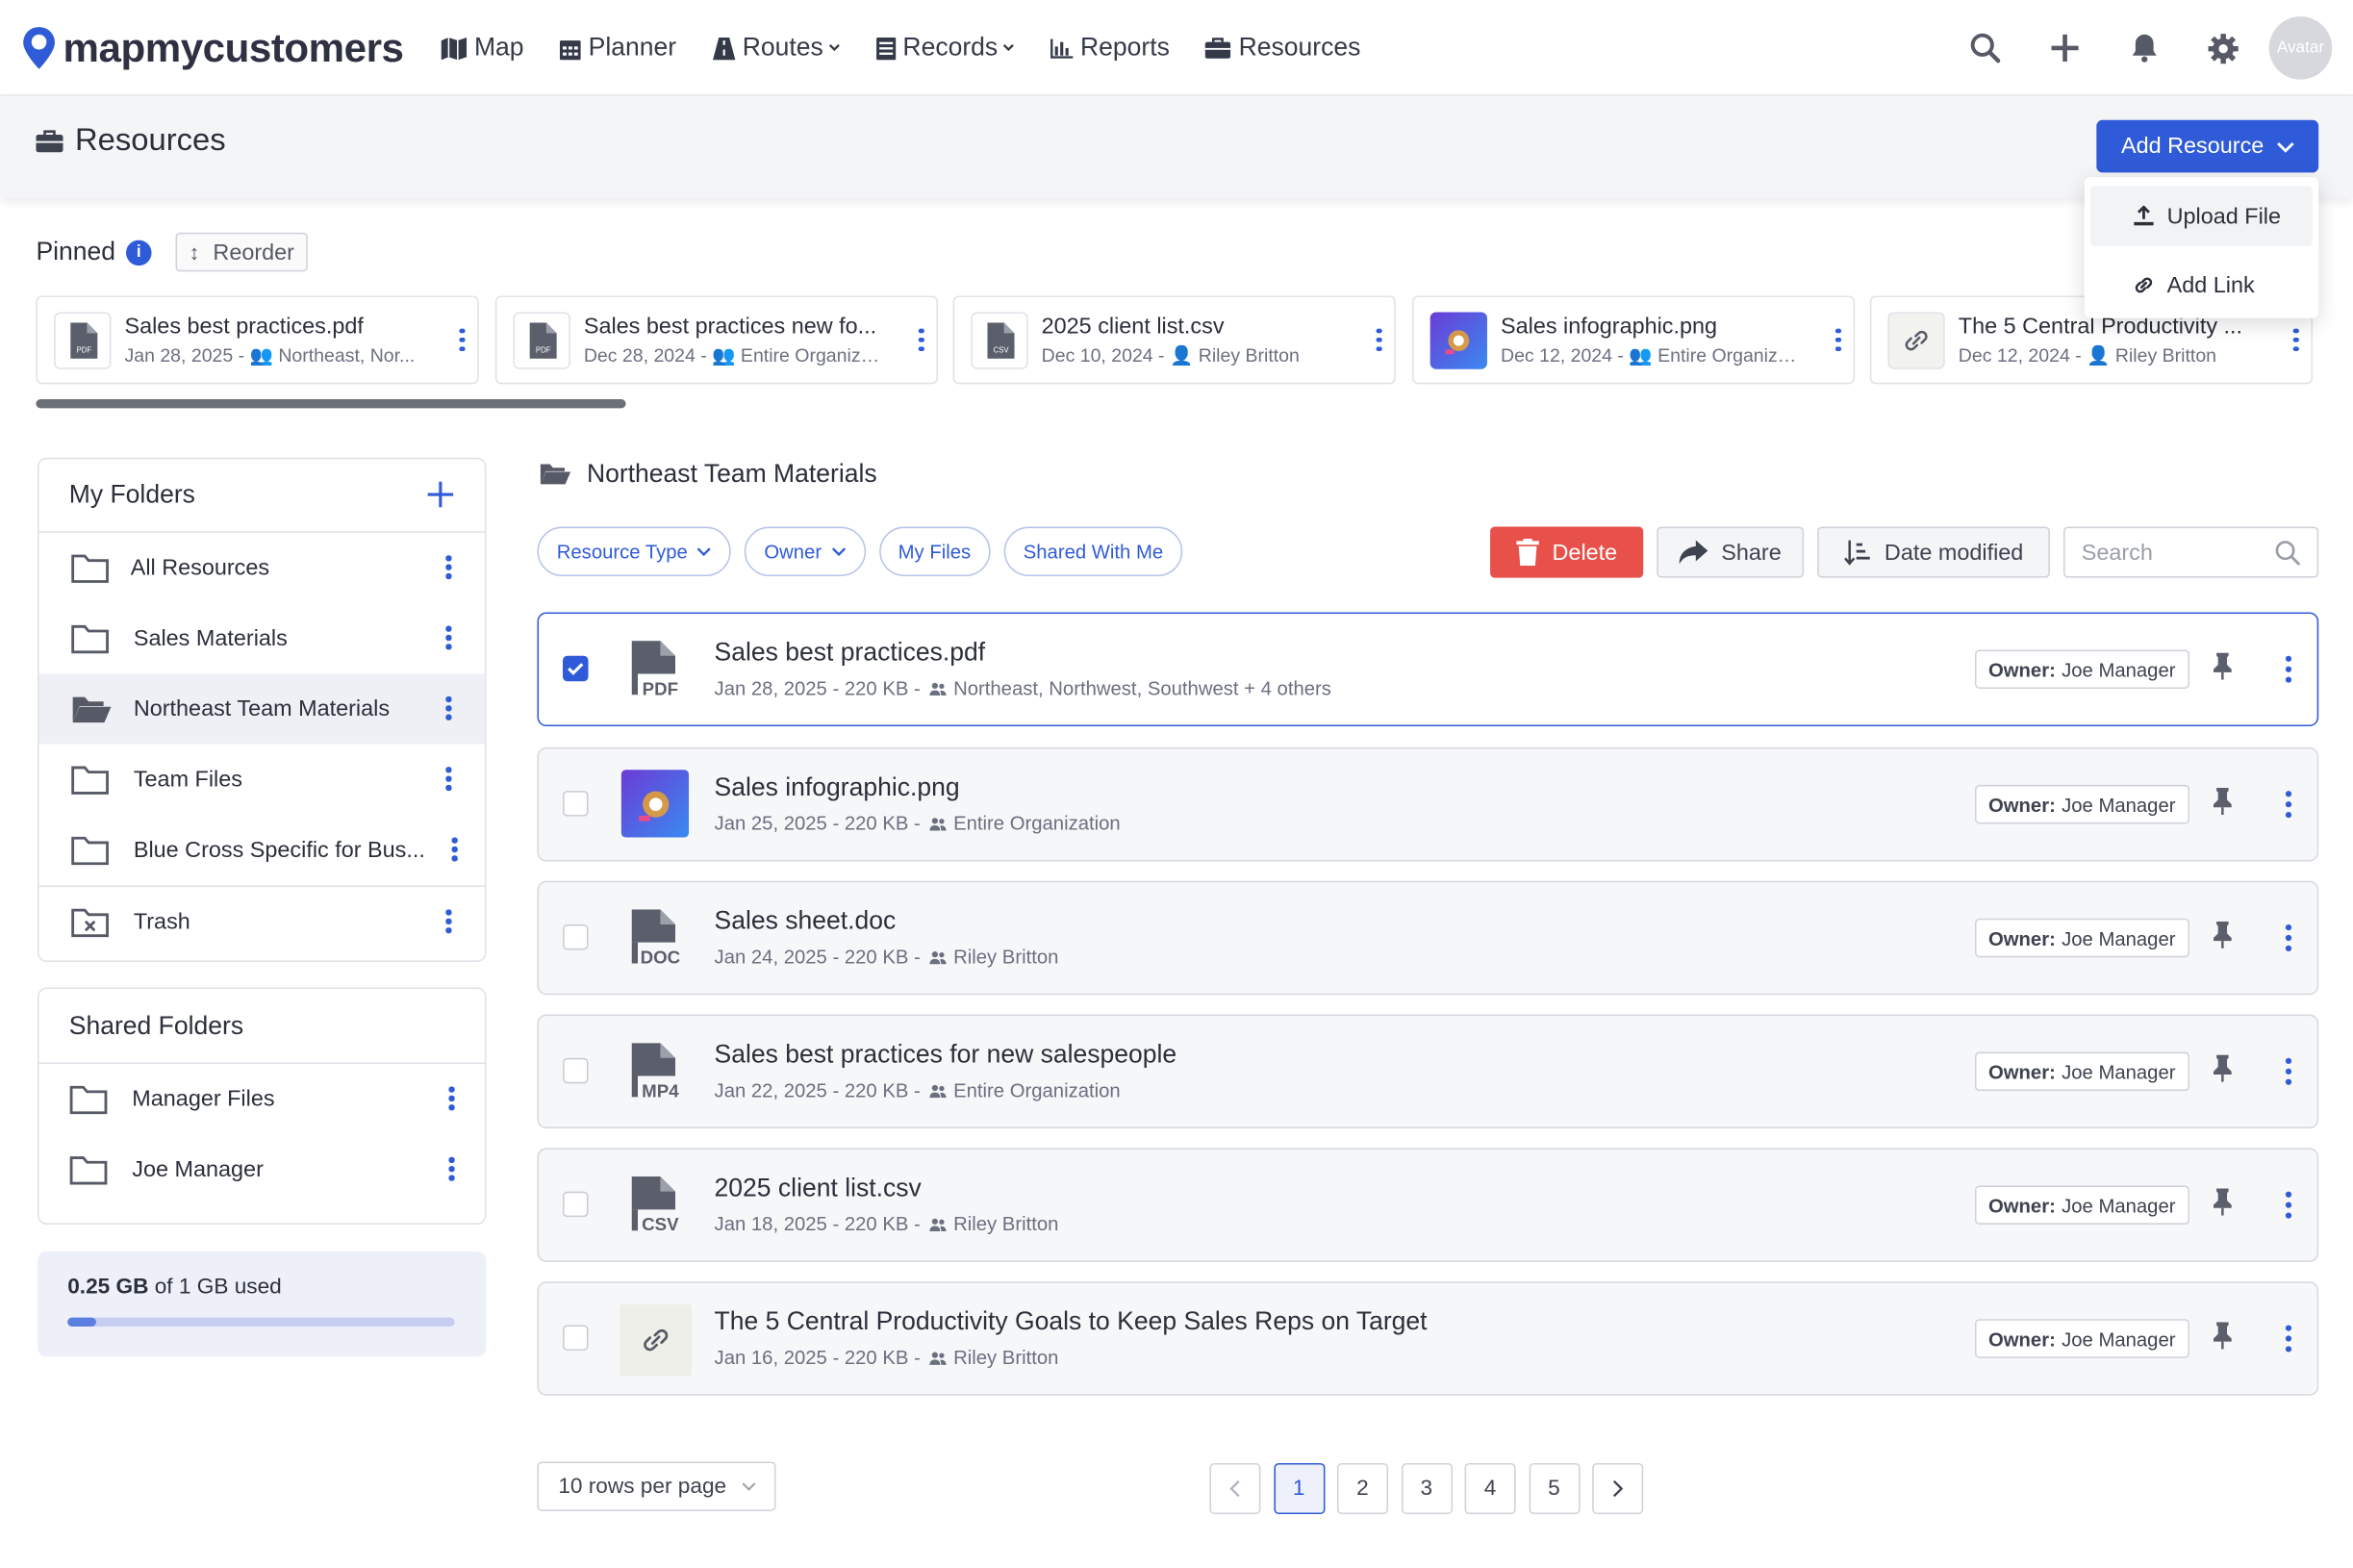 The image size is (2353, 1568). What do you see at coordinates (634, 551) in the screenshot?
I see `resource-type-filter: Resource Type` at bounding box center [634, 551].